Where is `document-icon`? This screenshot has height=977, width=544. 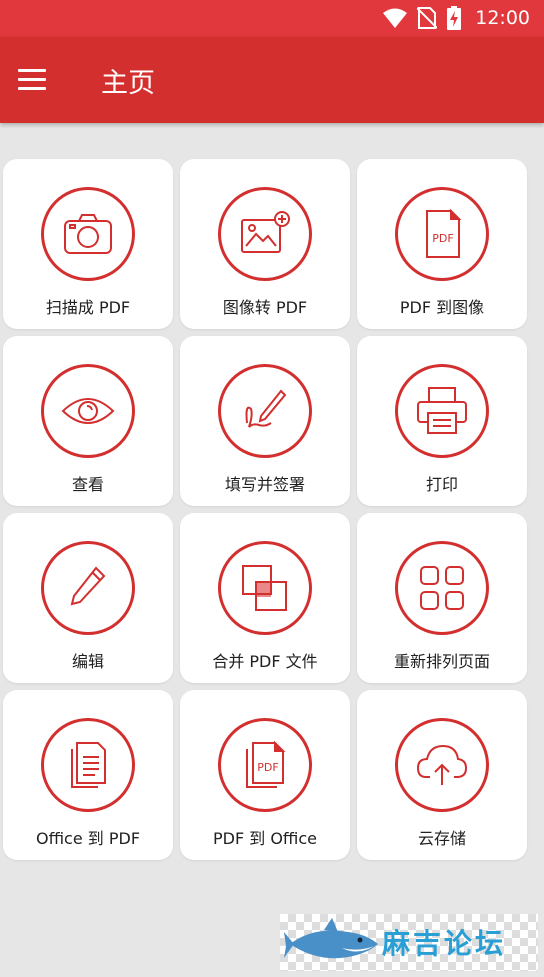
document-icon is located at coordinates (88, 765).